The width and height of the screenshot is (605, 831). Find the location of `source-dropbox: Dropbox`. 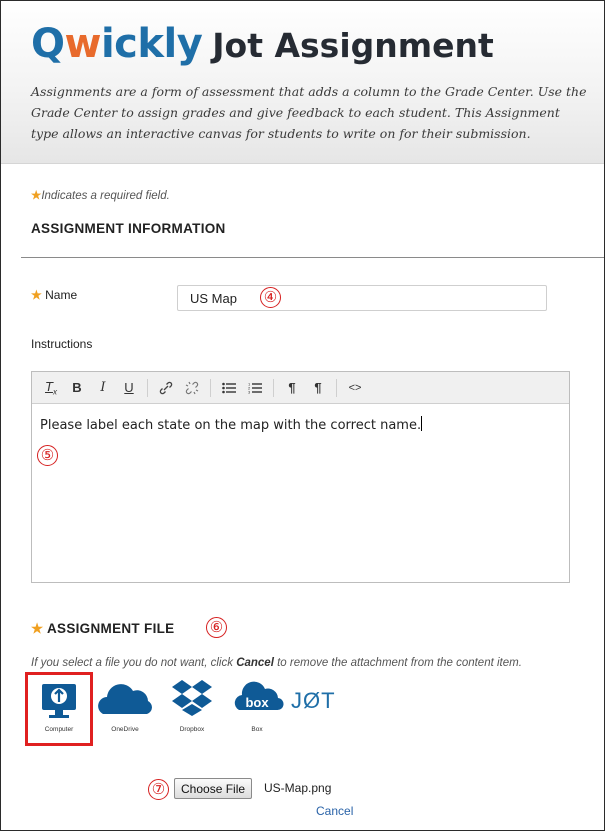

source-dropbox: Dropbox is located at coordinates (192, 709).